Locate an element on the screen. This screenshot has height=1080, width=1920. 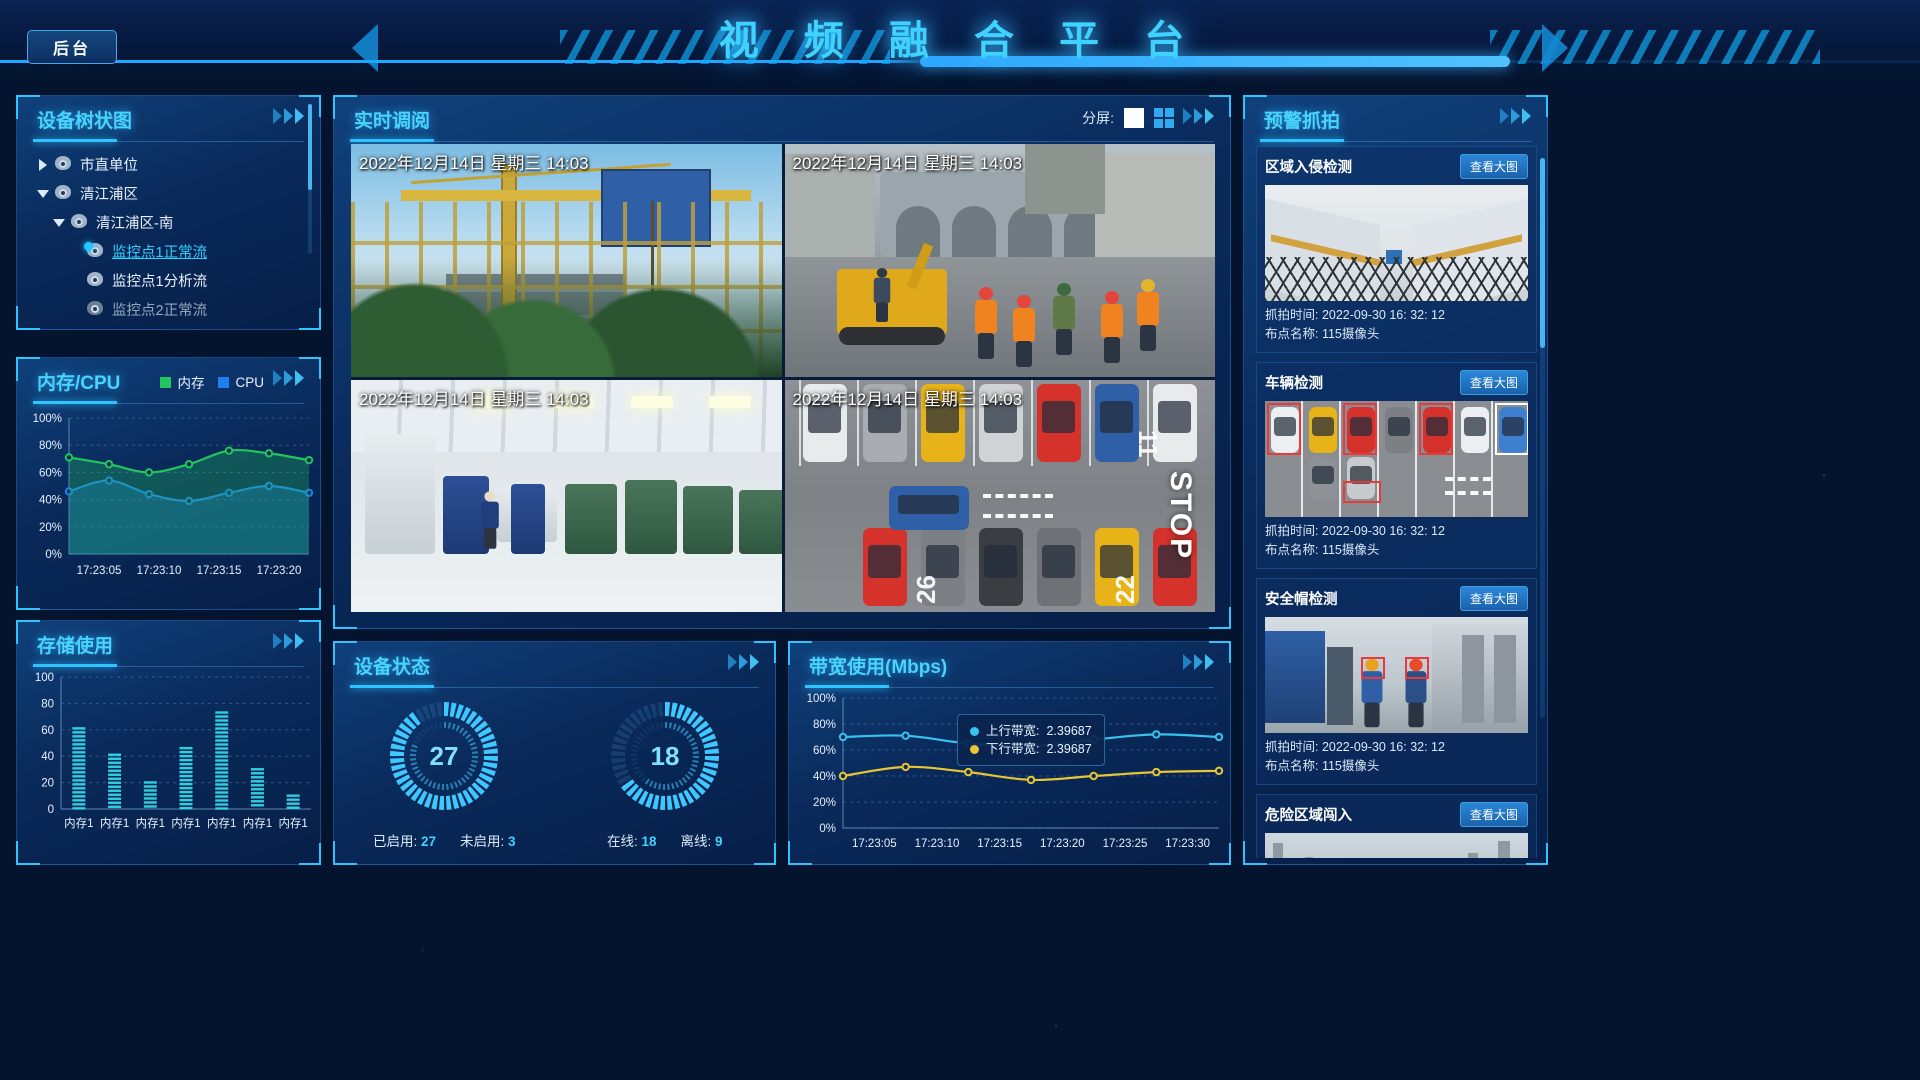
video-cell-4: 26 22 11 STOP 2022年12月14日 星期三 14:03 is located at coordinates (999, 495).